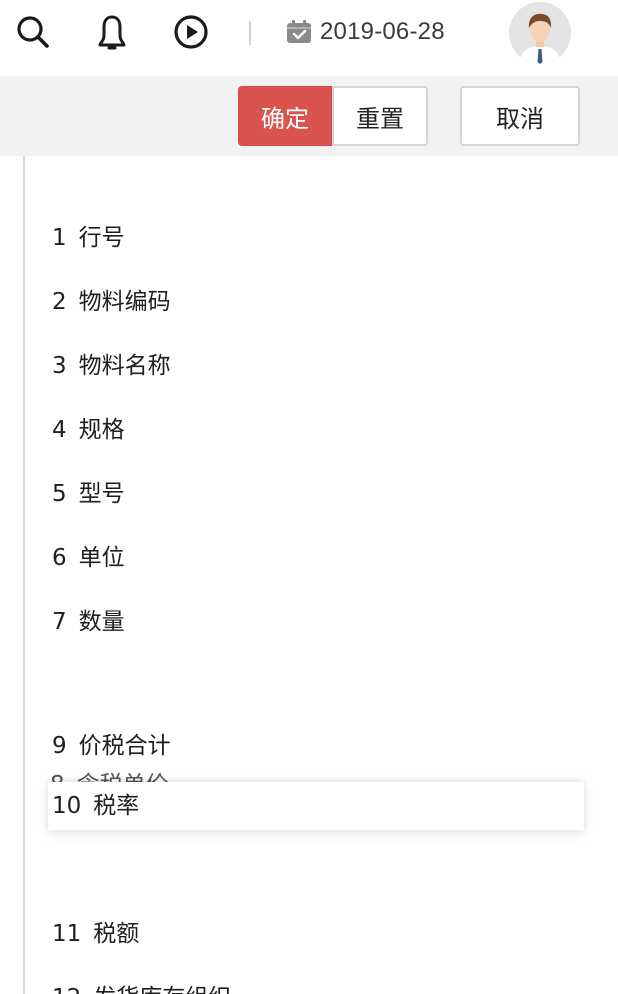  I want to click on reset-button: 重置, so click(380, 116).